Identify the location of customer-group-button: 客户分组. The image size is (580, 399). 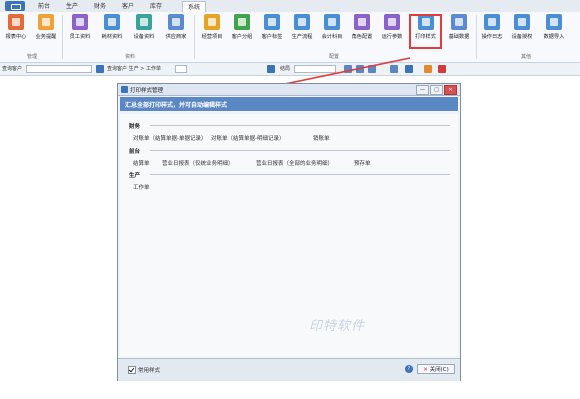
(242, 31).